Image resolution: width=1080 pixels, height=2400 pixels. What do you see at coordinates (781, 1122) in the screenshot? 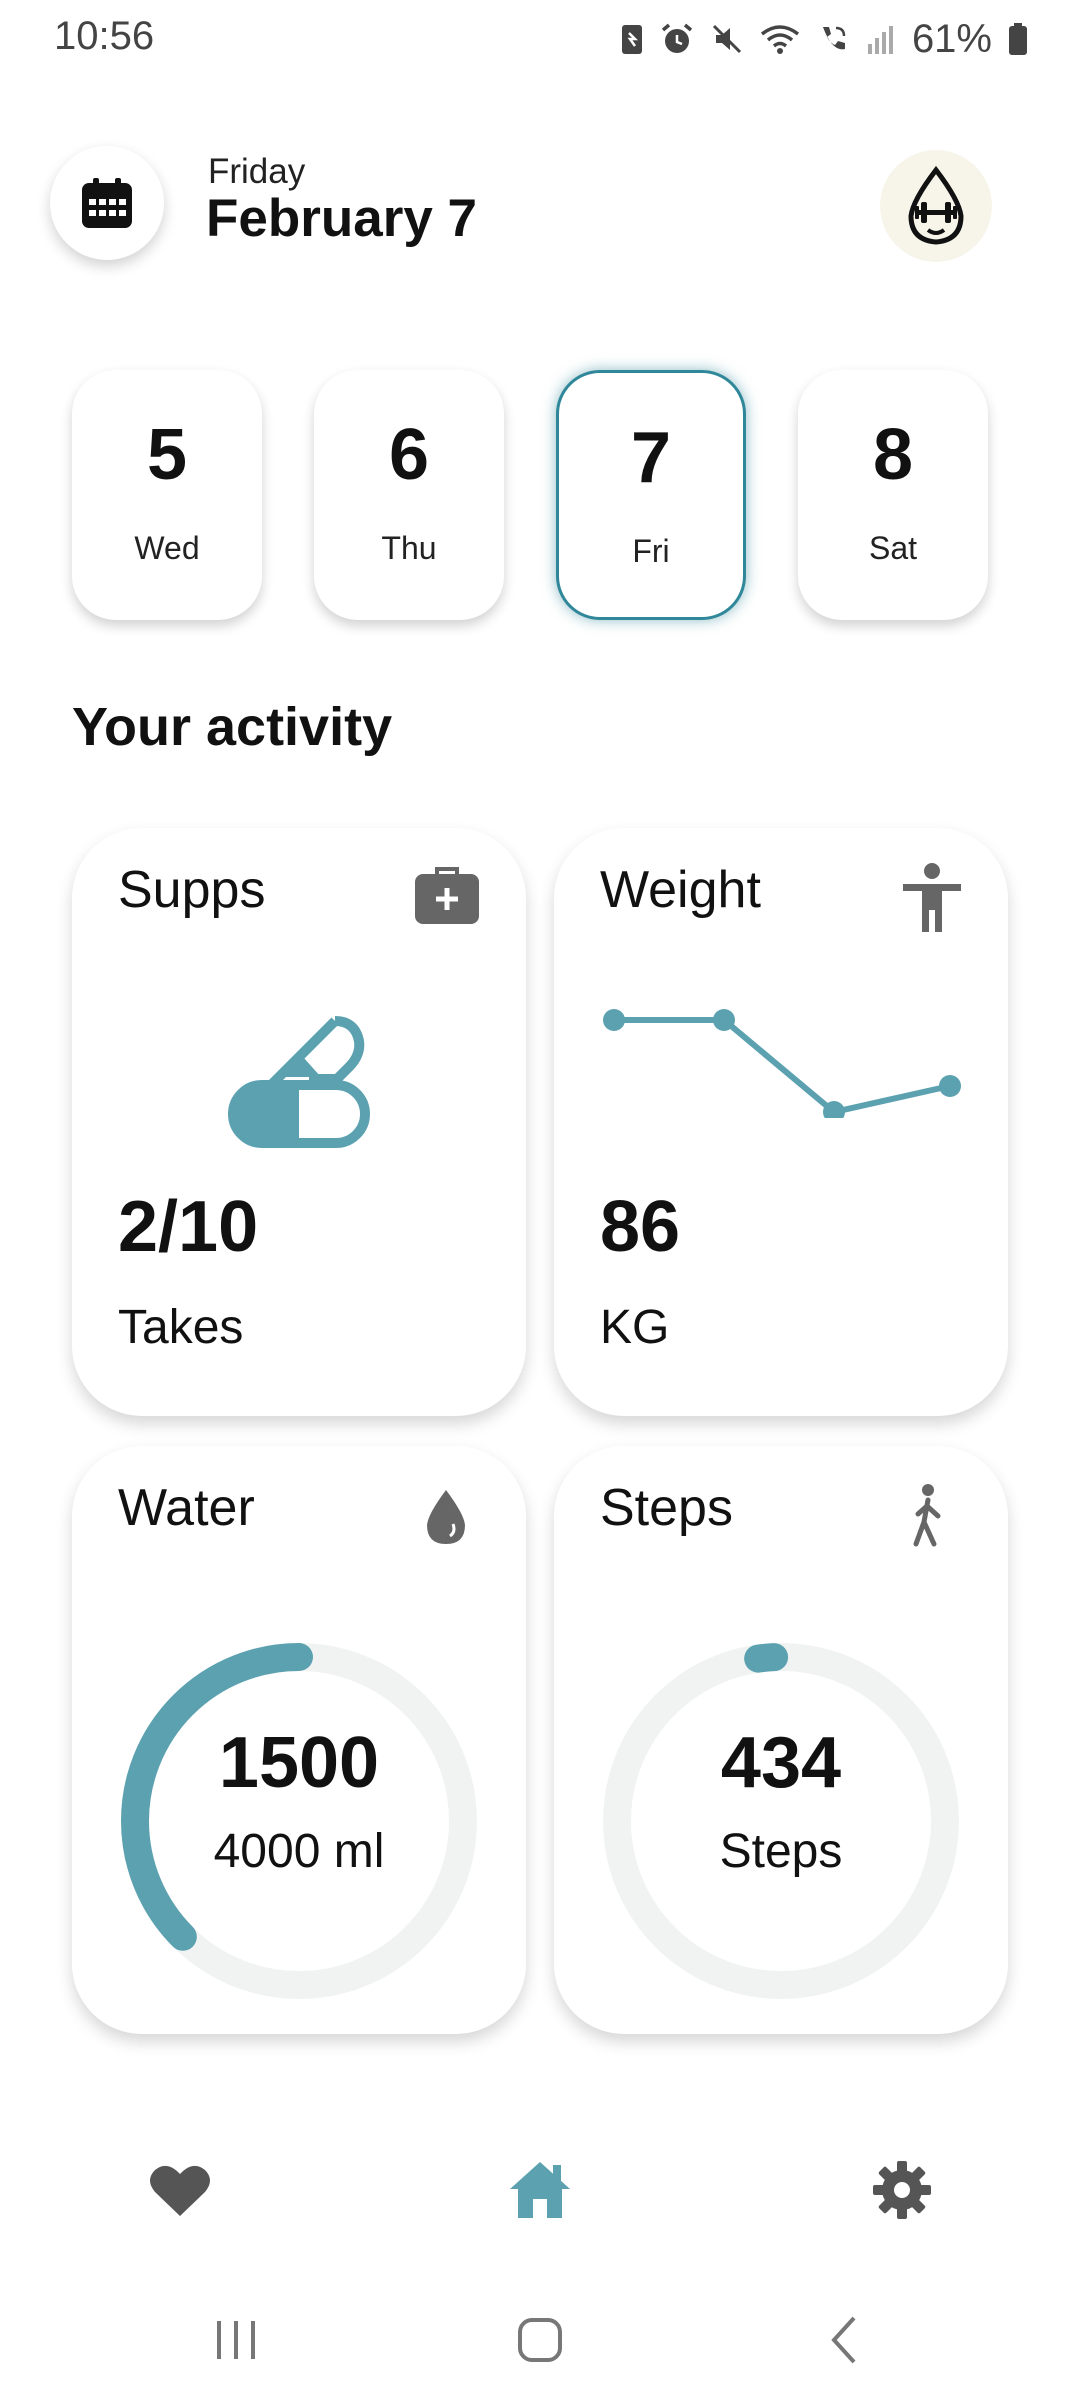
I see `weight-card: Weight 86 KG` at bounding box center [781, 1122].